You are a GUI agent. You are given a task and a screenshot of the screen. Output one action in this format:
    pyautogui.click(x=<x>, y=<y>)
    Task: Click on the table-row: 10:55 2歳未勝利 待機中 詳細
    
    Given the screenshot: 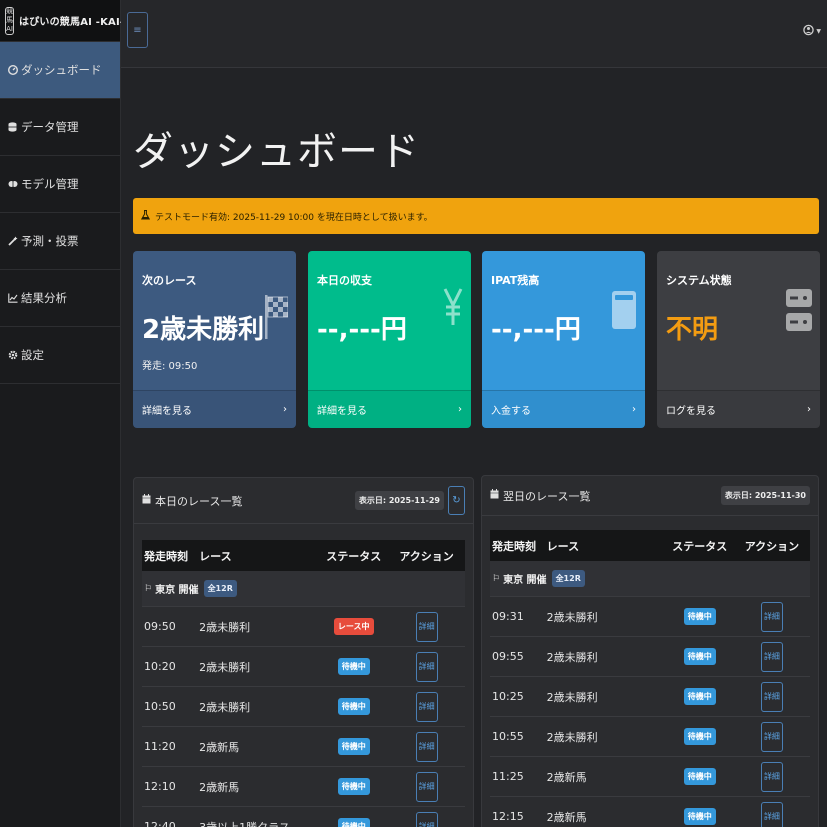 What is the action you would take?
    pyautogui.click(x=650, y=737)
    